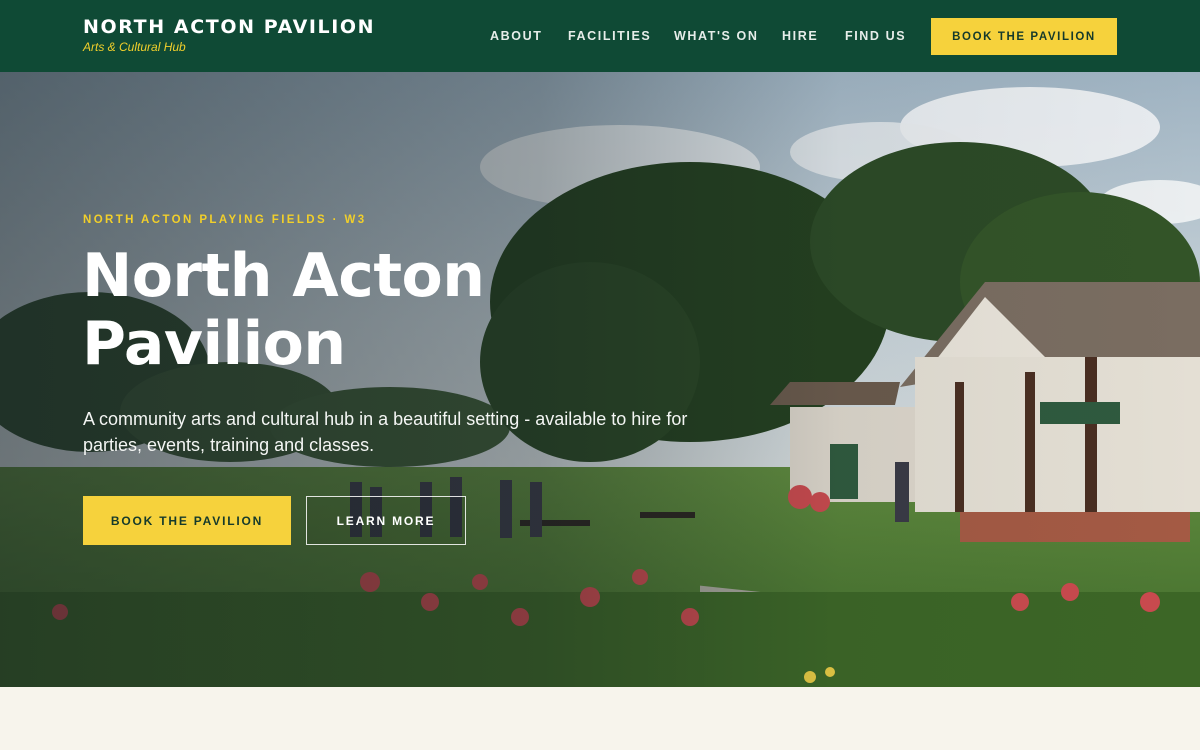  What do you see at coordinates (800, 36) in the screenshot?
I see `nav-hire: HIRE` at bounding box center [800, 36].